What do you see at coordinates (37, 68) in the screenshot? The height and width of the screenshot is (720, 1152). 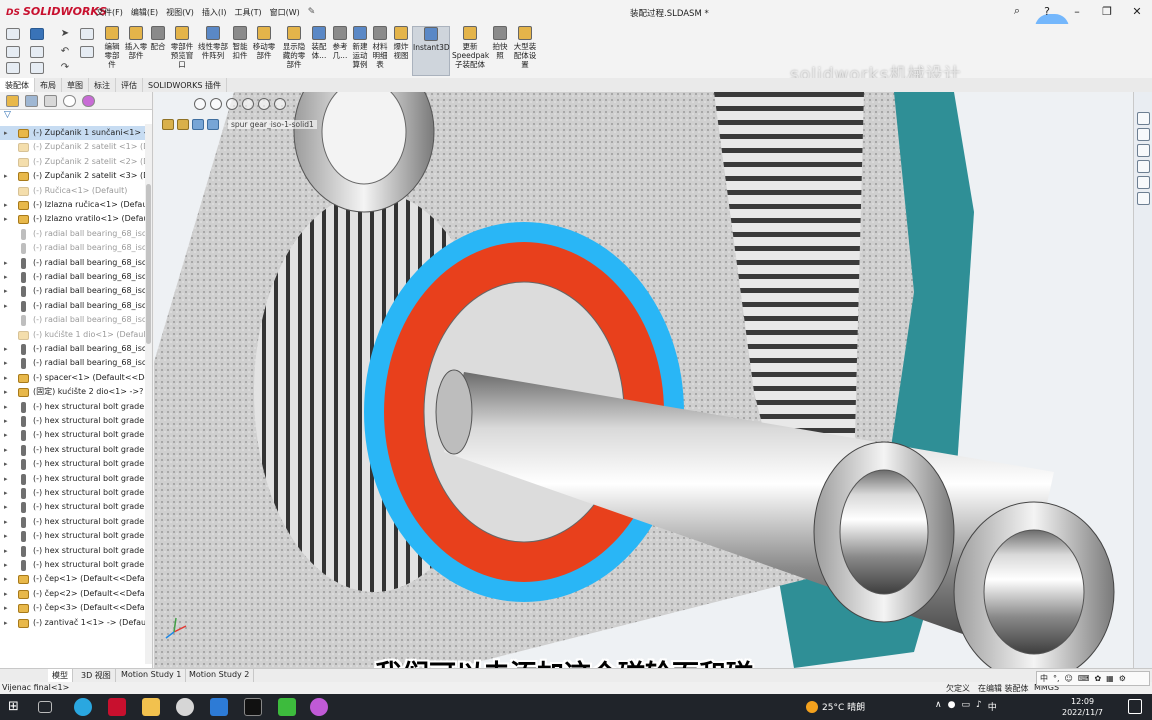 I see `file-properties-icon` at bounding box center [37, 68].